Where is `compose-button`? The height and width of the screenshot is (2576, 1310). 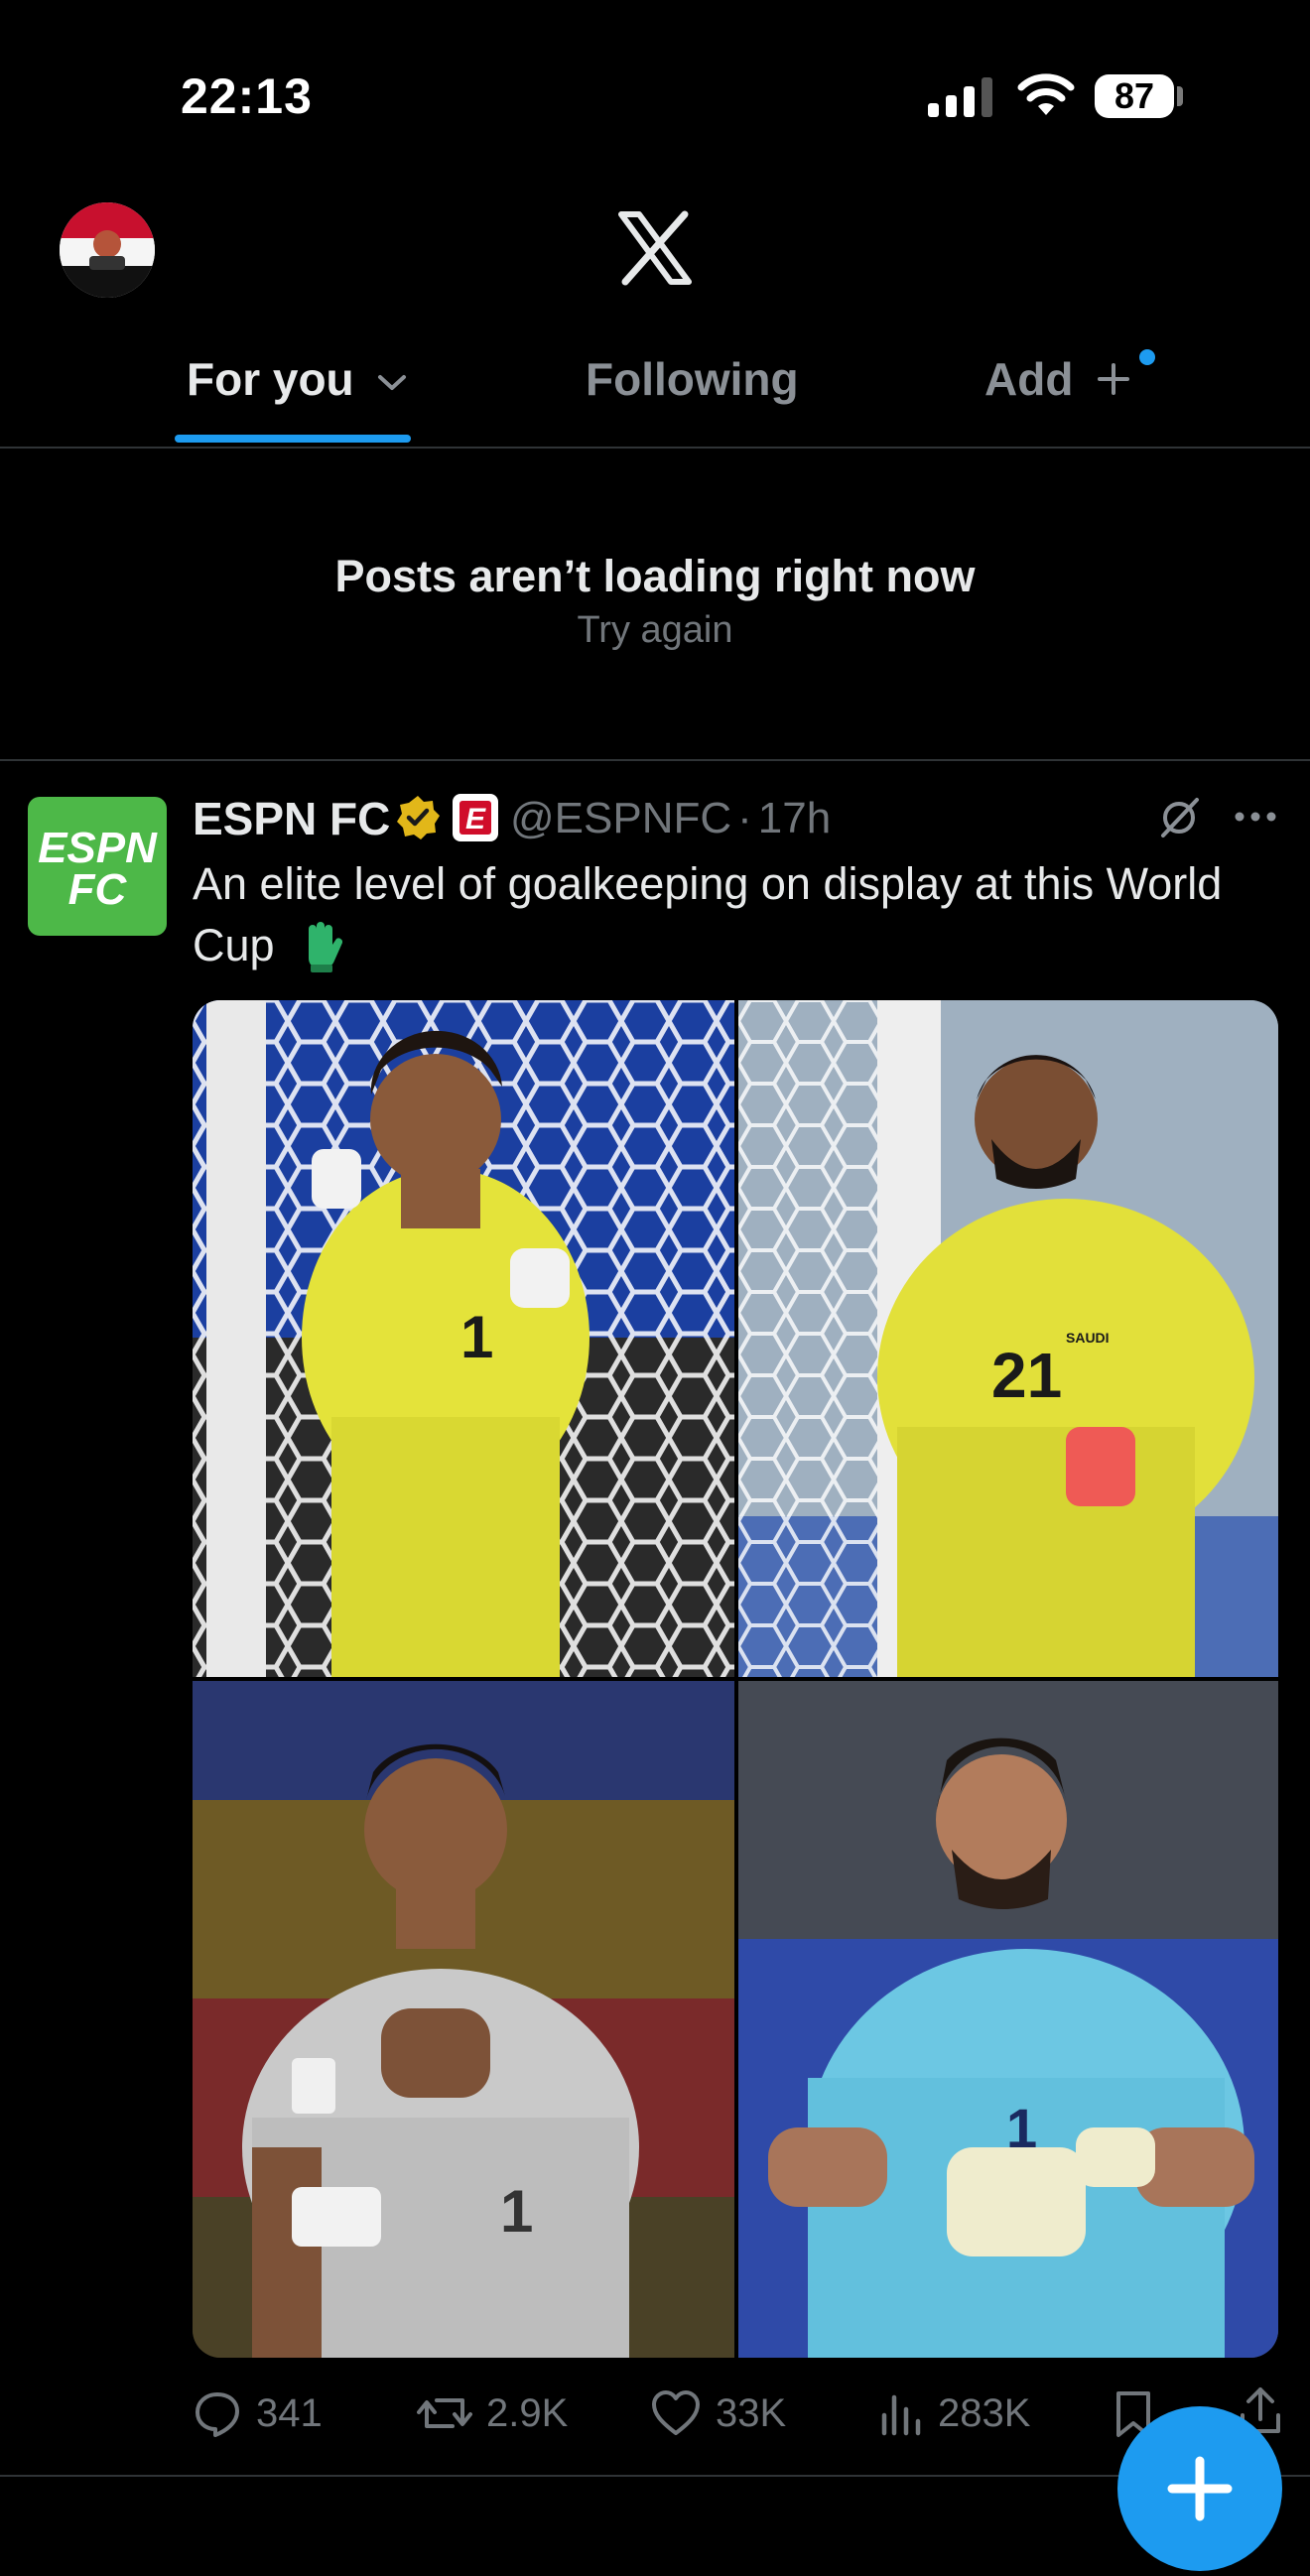
compose-button is located at coordinates (1199, 2489).